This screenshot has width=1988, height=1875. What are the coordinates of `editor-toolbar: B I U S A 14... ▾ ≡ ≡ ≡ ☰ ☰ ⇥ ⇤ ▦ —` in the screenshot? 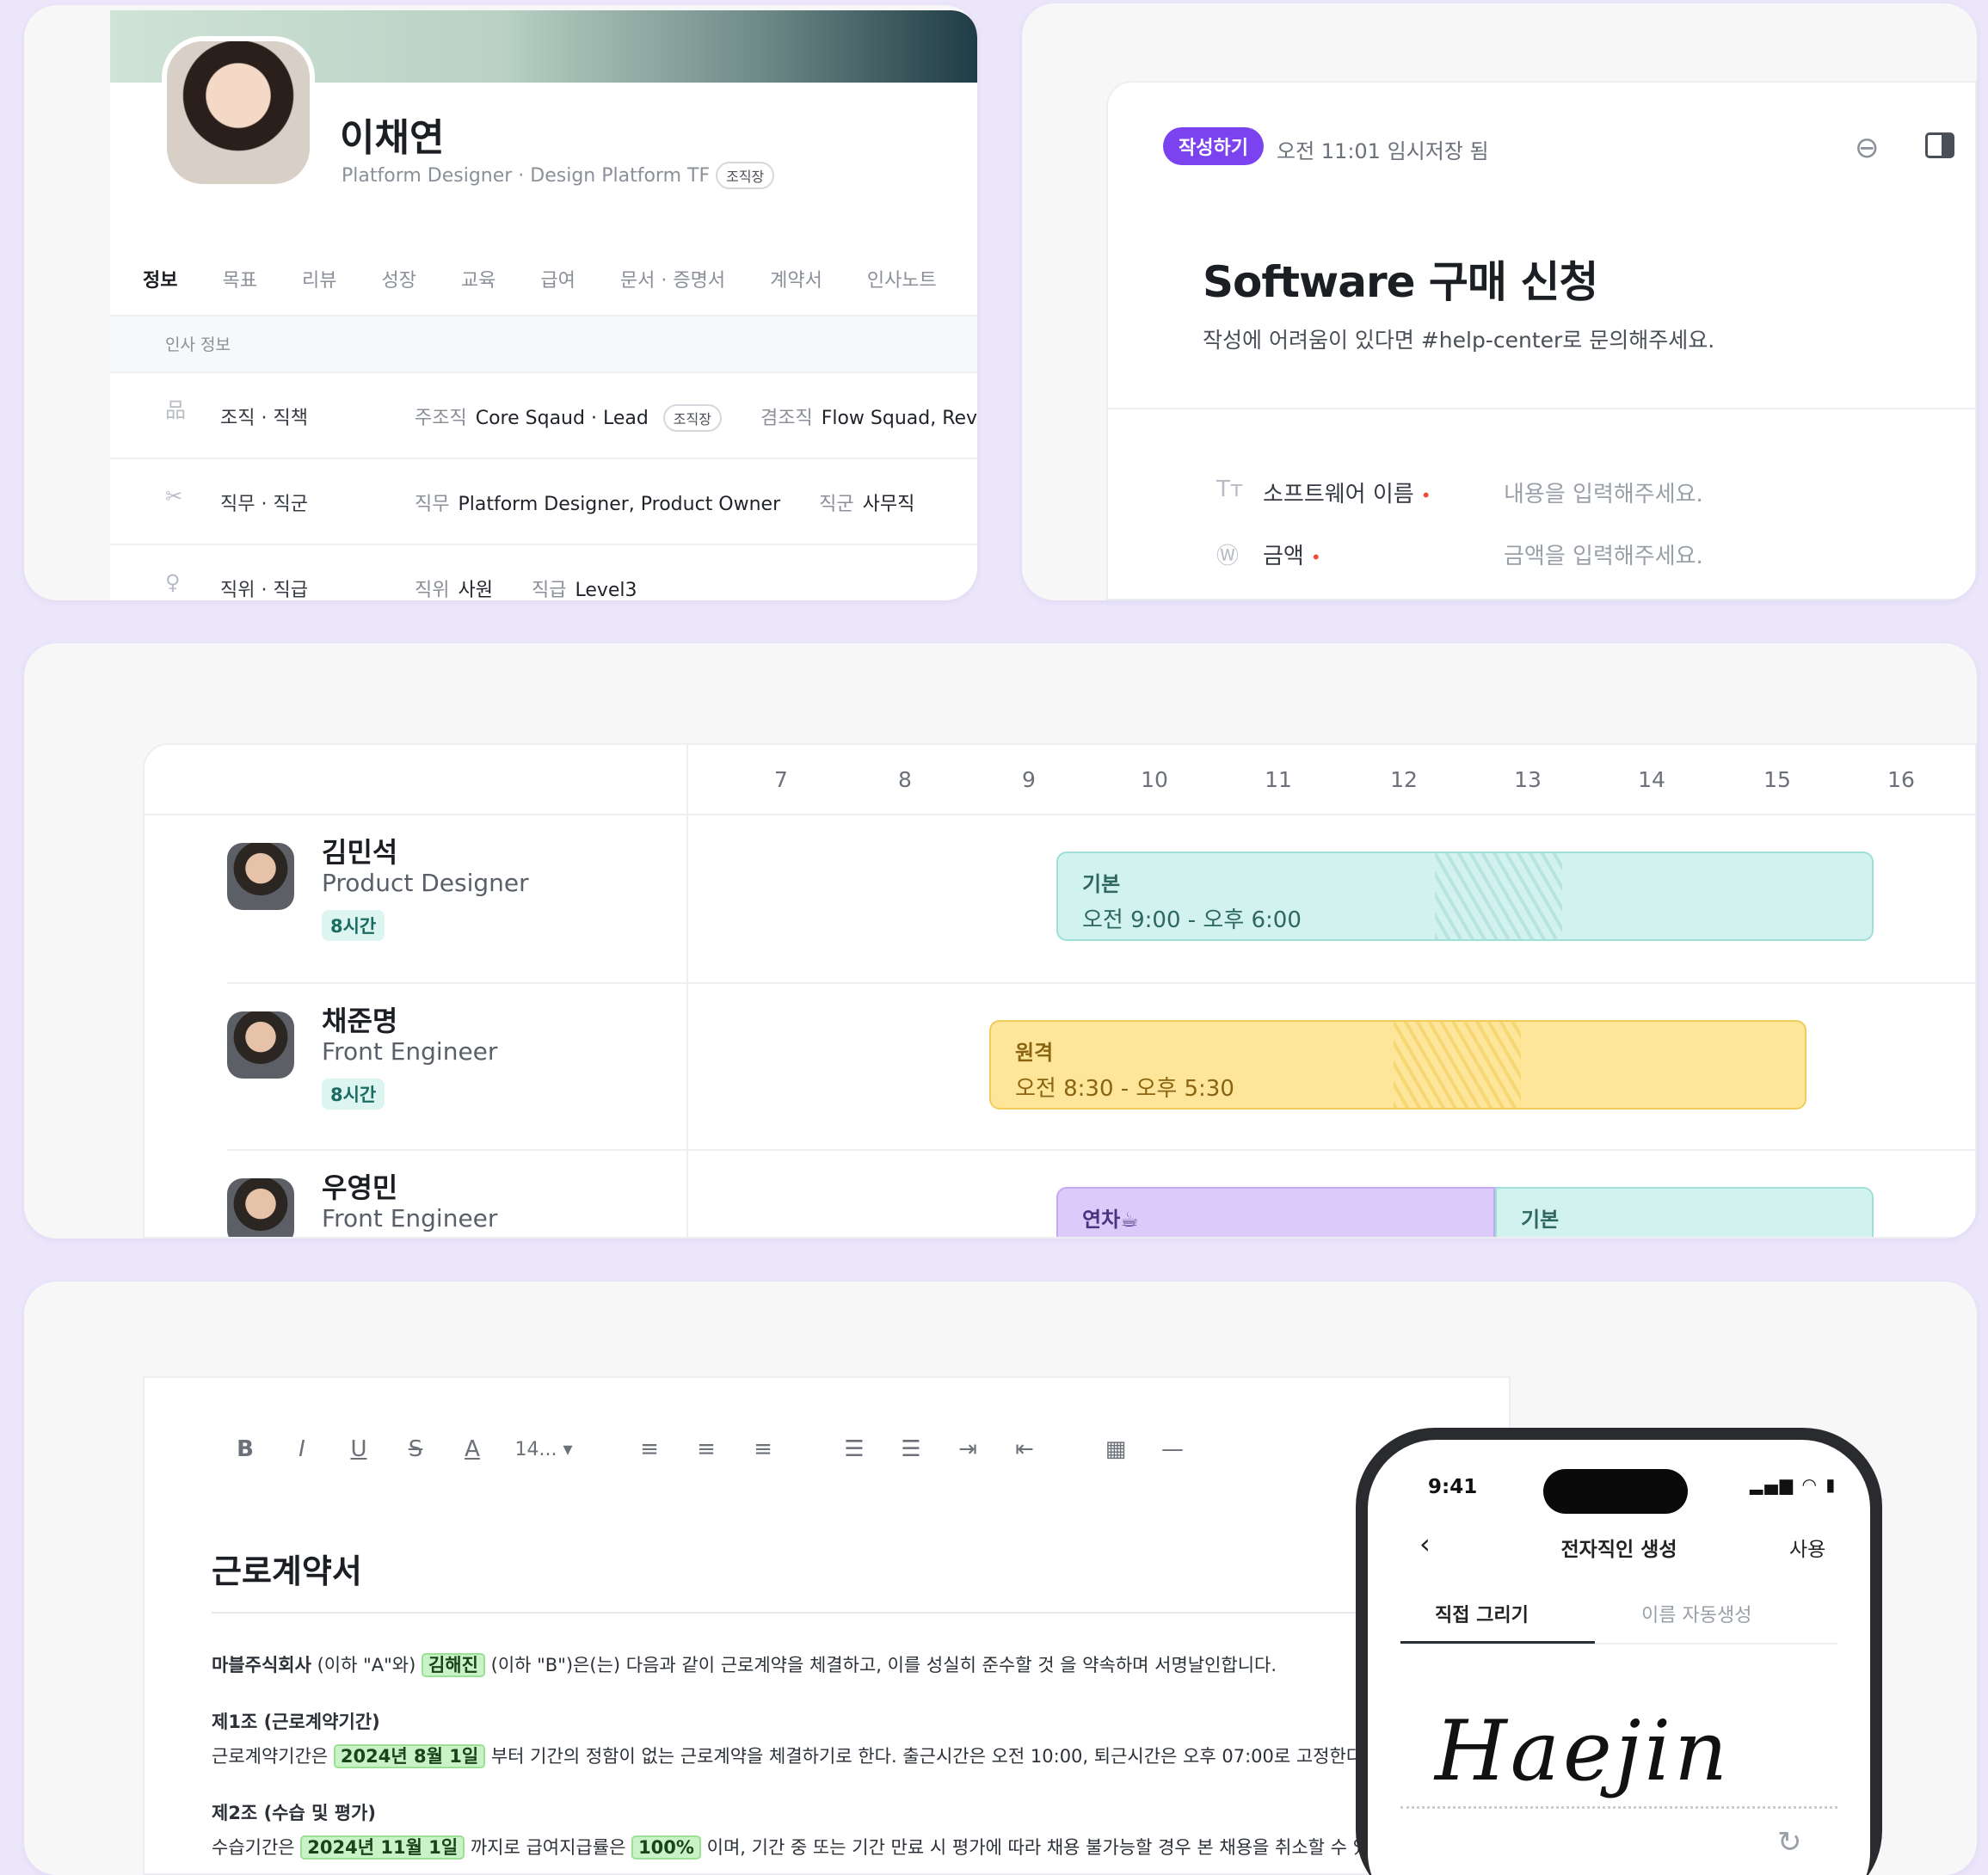 It's located at (709, 1449).